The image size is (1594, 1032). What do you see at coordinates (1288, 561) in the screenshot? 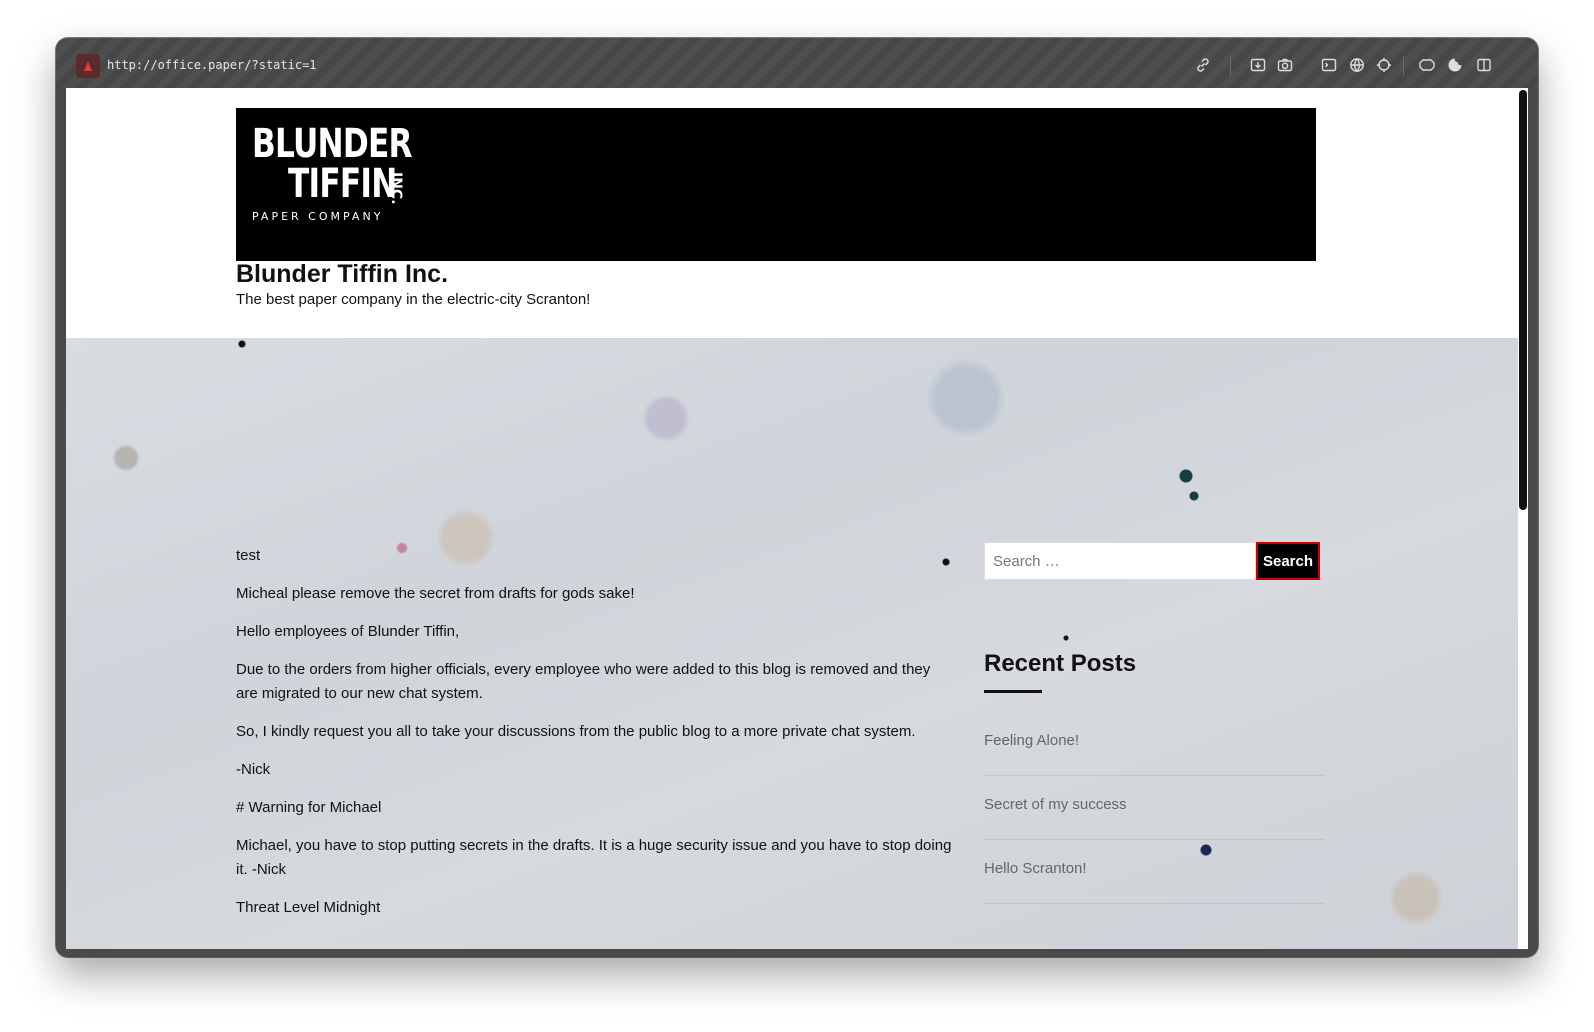
I see `search-button: Search` at bounding box center [1288, 561].